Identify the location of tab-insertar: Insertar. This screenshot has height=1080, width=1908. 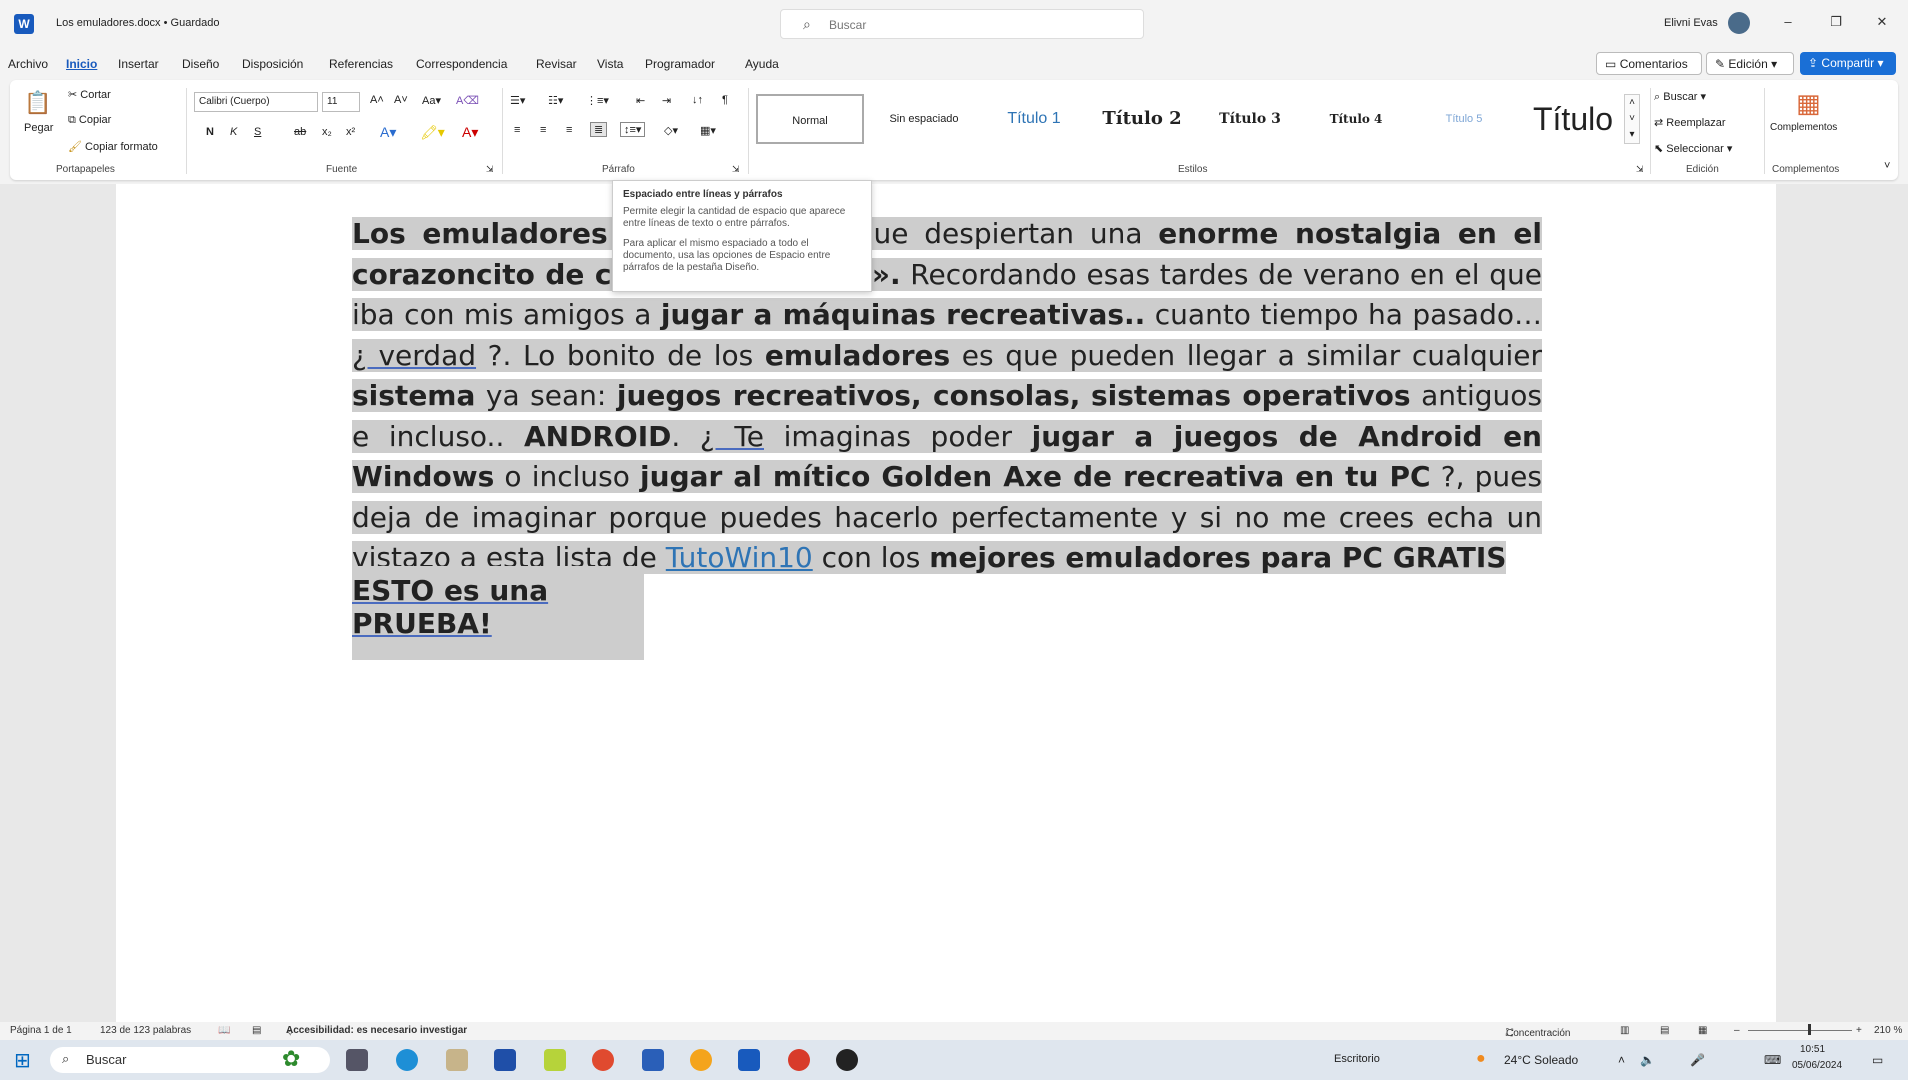
(138, 64).